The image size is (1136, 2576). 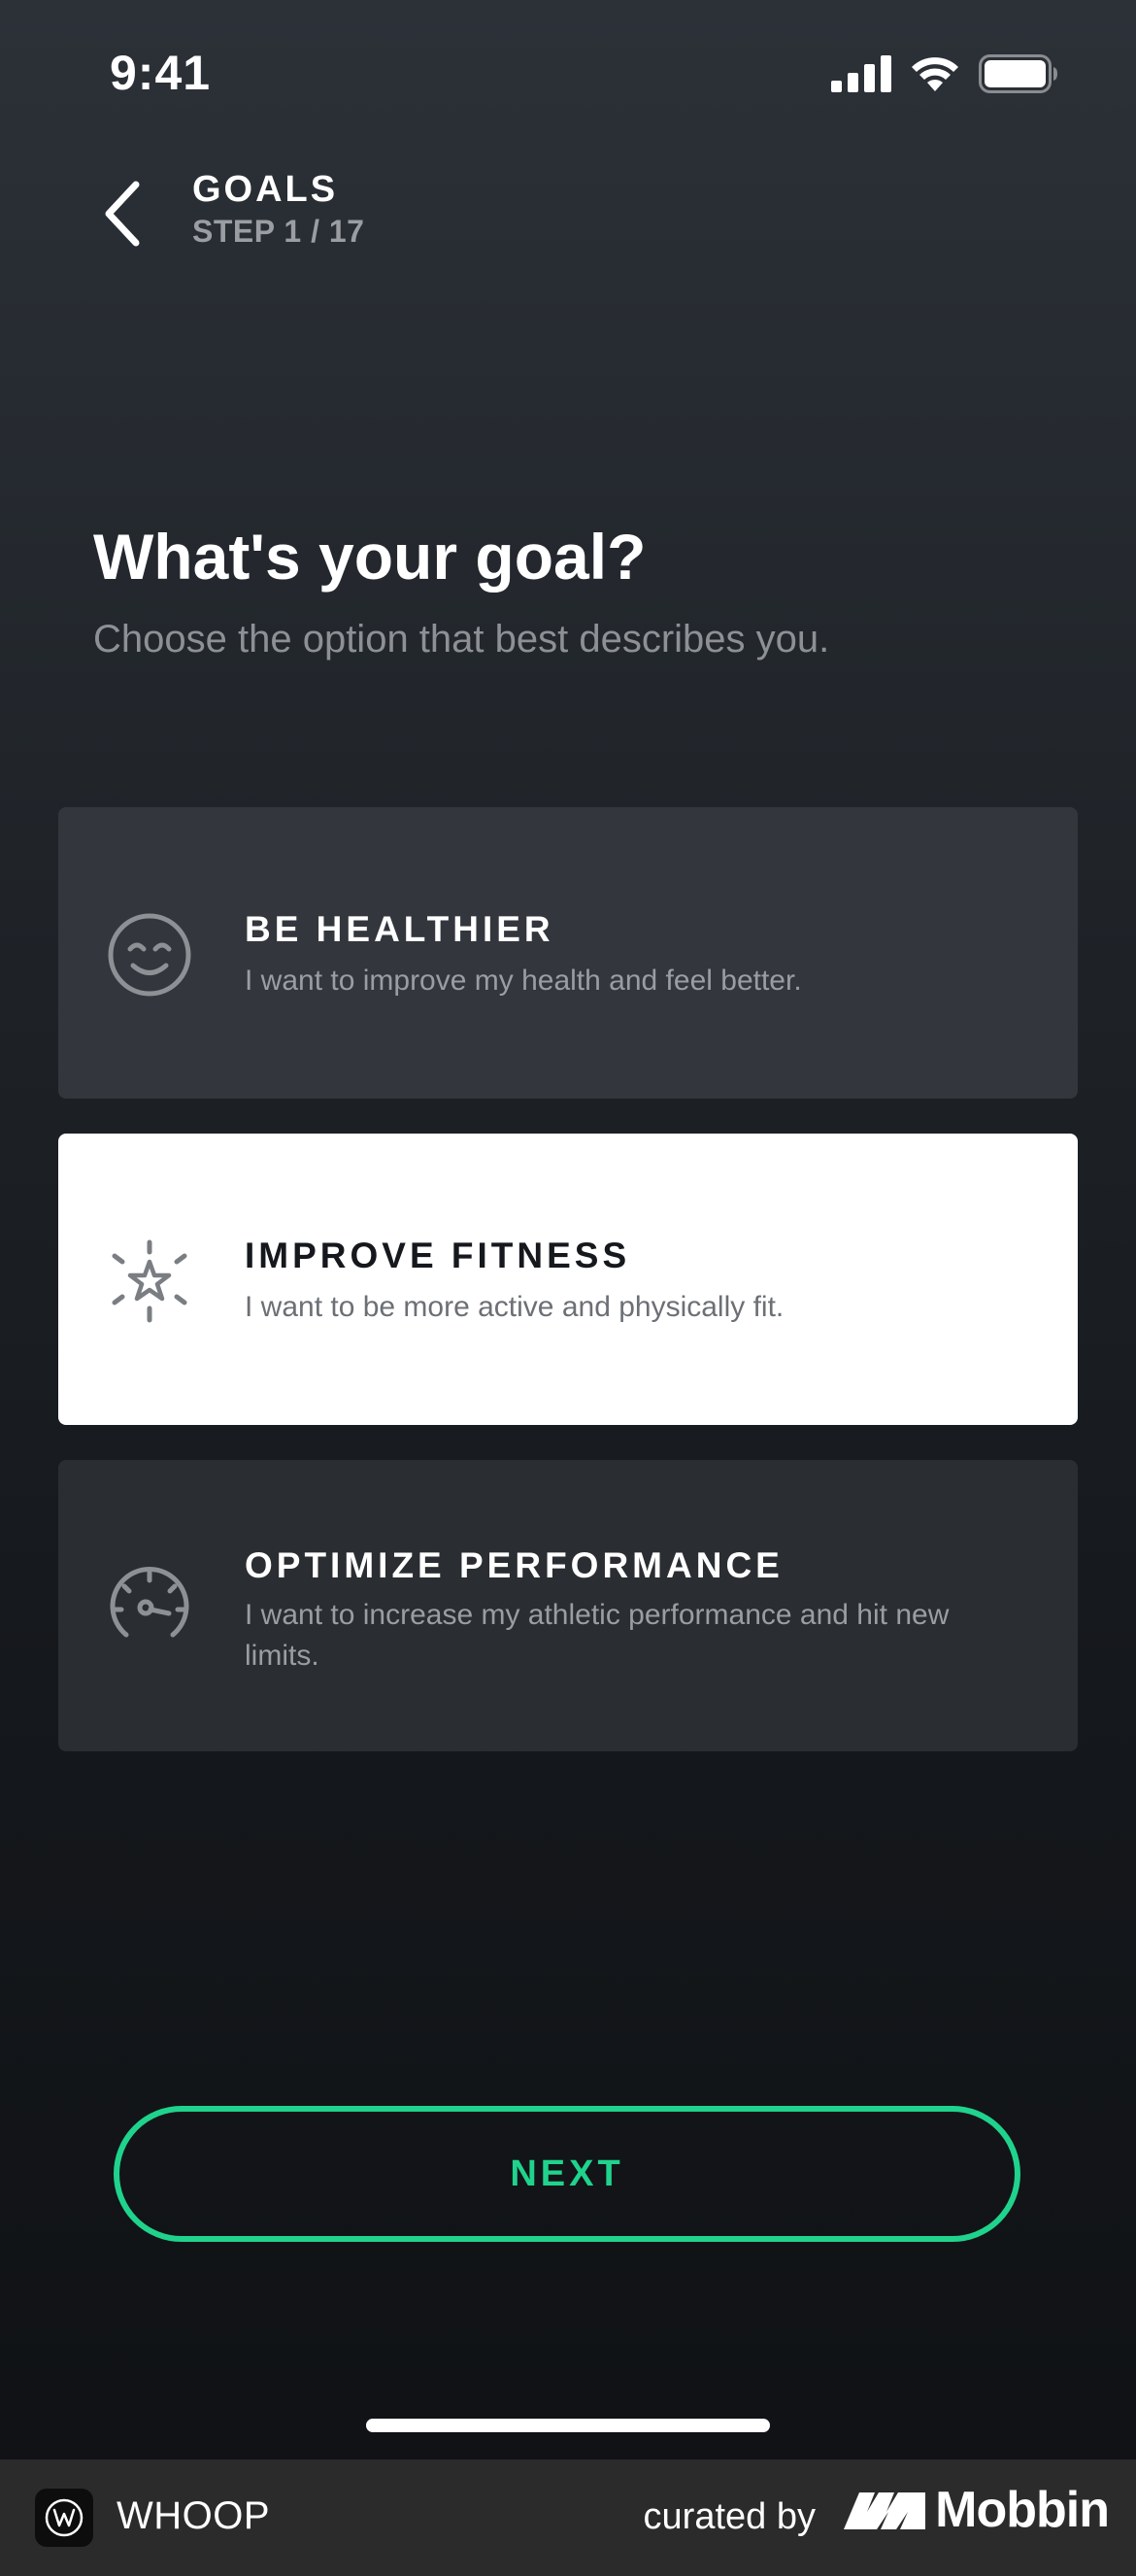 What do you see at coordinates (568, 73) in the screenshot?
I see `status-bar: 9:41` at bounding box center [568, 73].